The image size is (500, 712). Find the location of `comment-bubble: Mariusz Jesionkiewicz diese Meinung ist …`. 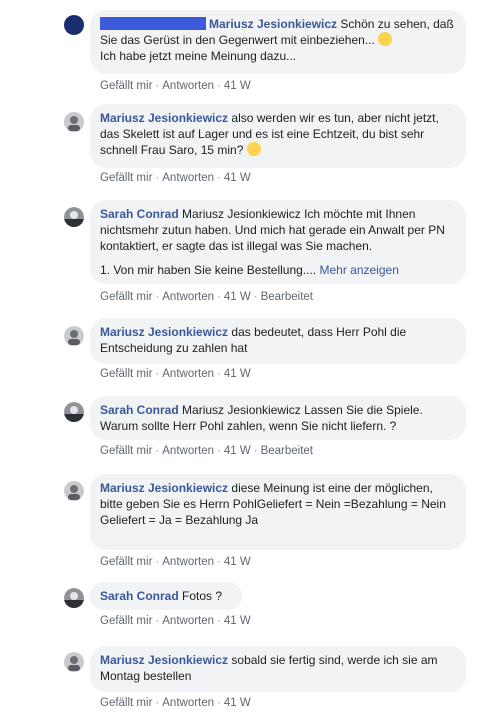

comment-bubble: Mariusz Jesionkiewicz diese Meinung ist … is located at coordinates (278, 512).